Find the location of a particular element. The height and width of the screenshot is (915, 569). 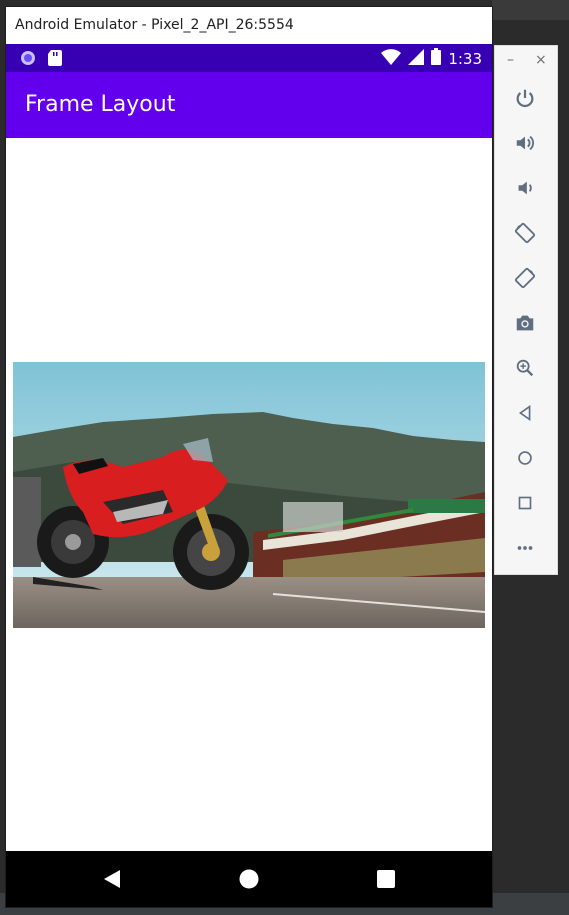

nav-overview-icon is located at coordinates (386, 879).